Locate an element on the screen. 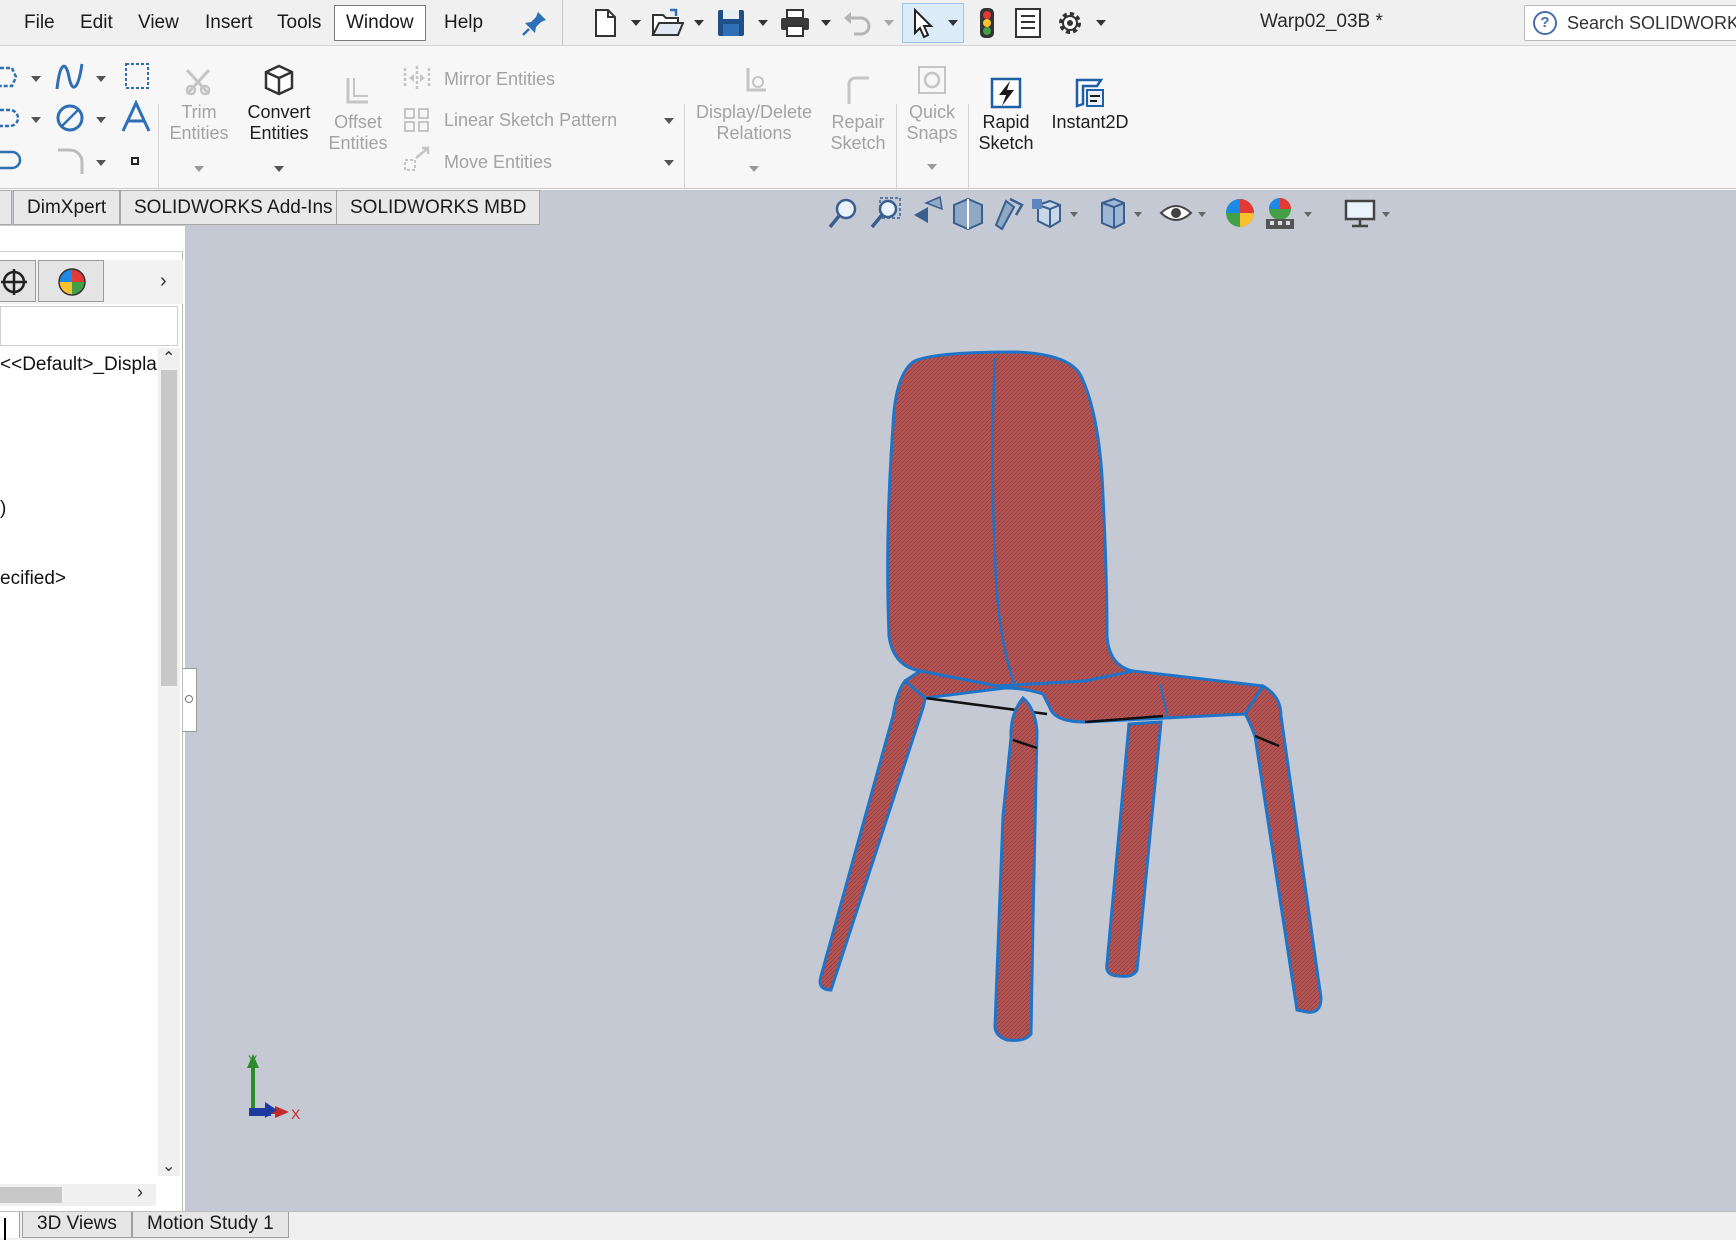  repair-sketch-icon is located at coordinates (858, 91).